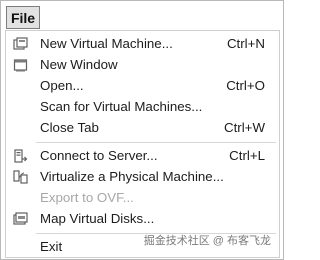 This screenshot has width=320, height=260. I want to click on menu-separator, so click(156, 142).